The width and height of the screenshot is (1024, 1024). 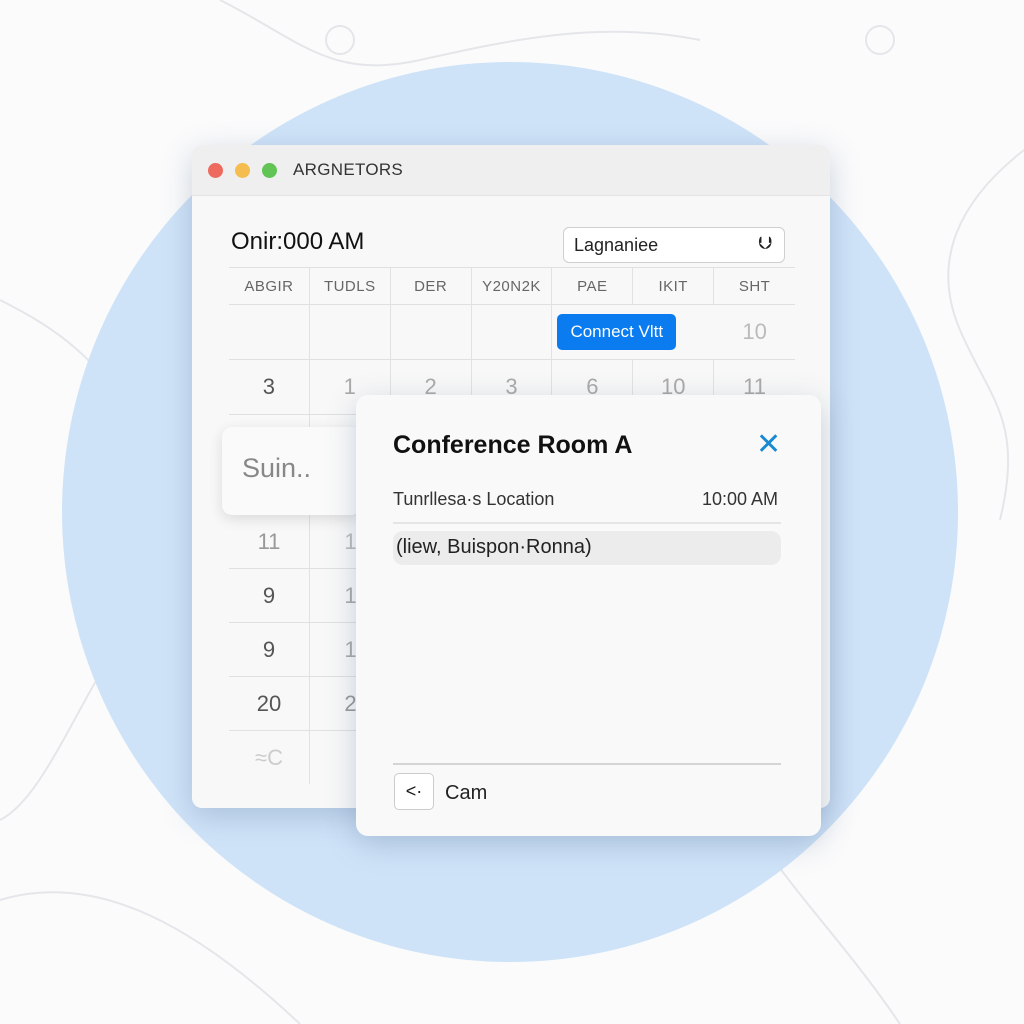 What do you see at coordinates (215, 170) in the screenshot?
I see `close-window-button` at bounding box center [215, 170].